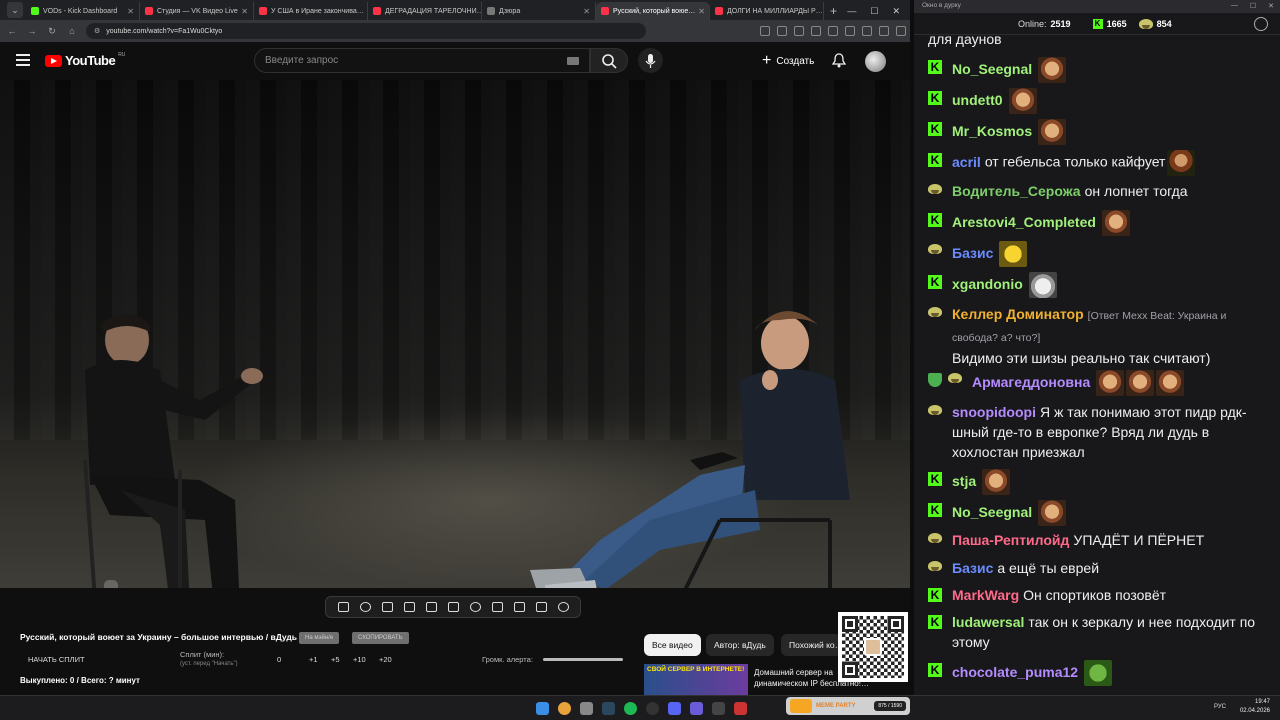 This screenshot has width=1280, height=720. What do you see at coordinates (431, 607) in the screenshot?
I see `pip-icon` at bounding box center [431, 607].